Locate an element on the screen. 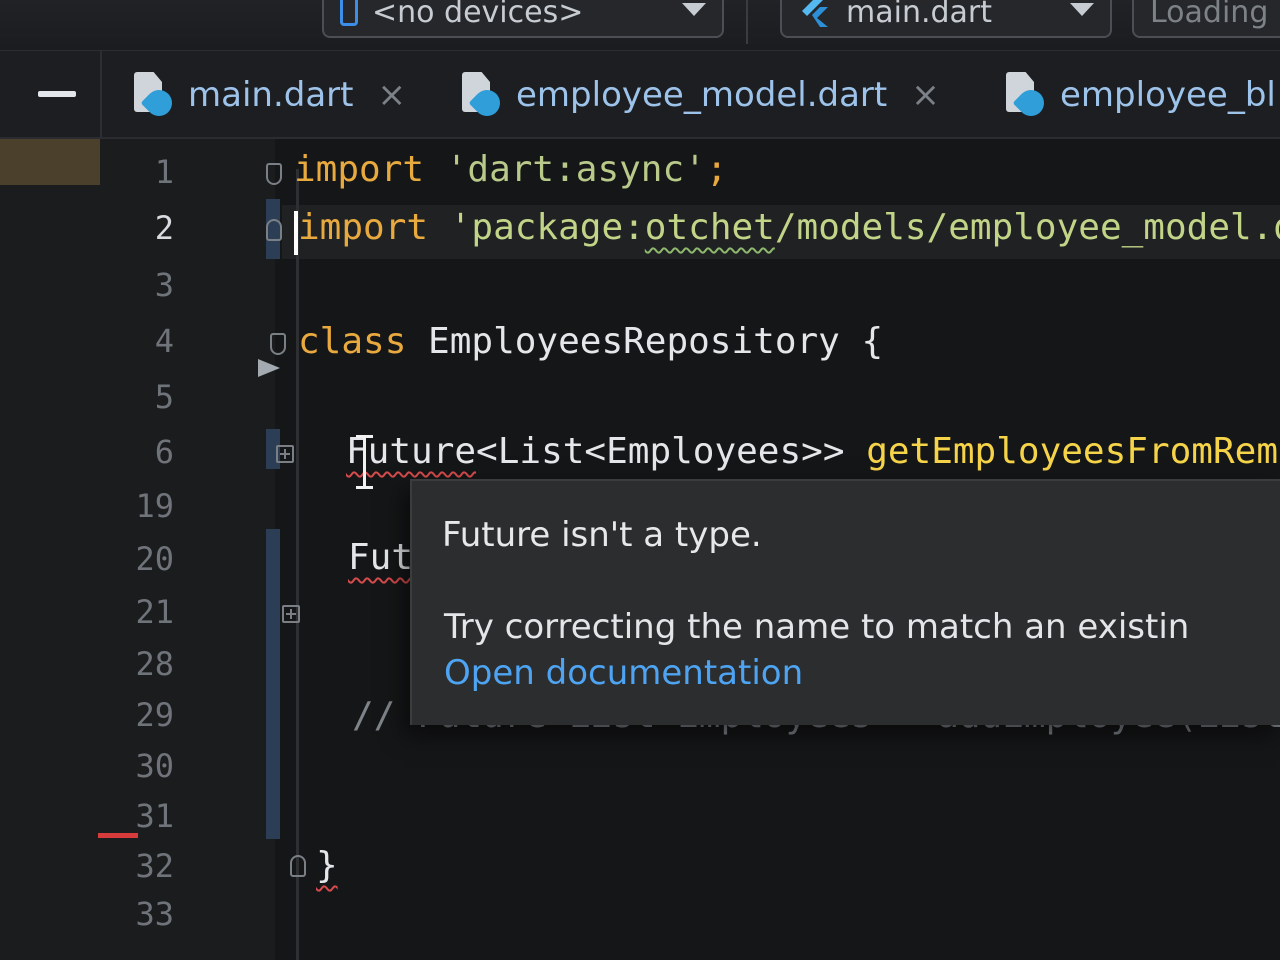 This screenshot has width=1280, height=960. collapse-panel-button is located at coordinates (51, 94).